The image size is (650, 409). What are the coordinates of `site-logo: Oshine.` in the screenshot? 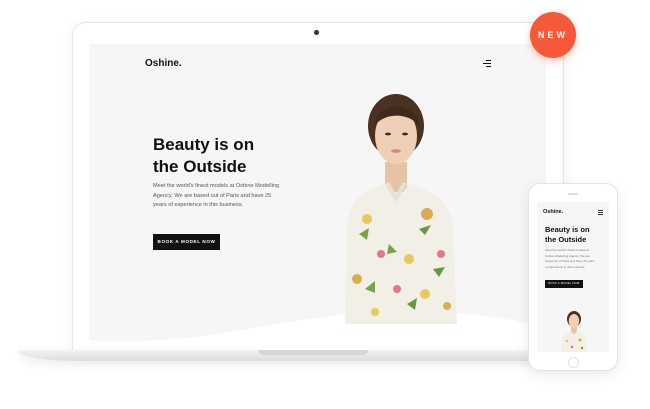 It's located at (163, 63).